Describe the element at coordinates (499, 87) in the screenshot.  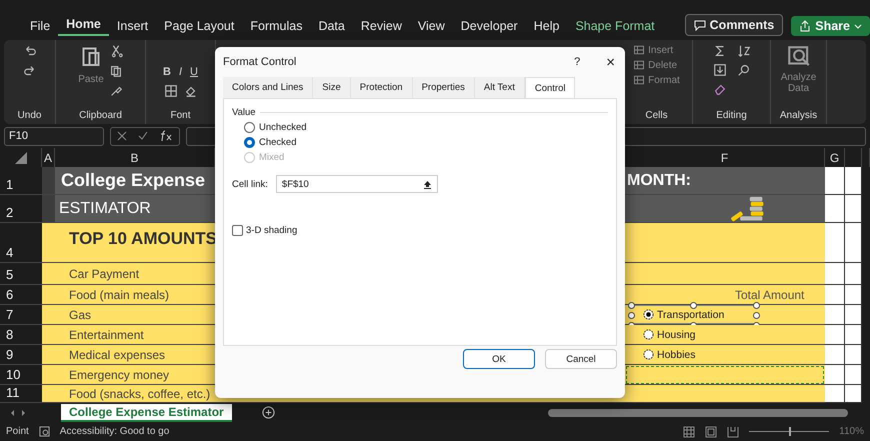
I see `dialog-tab: Alt Text` at that location.